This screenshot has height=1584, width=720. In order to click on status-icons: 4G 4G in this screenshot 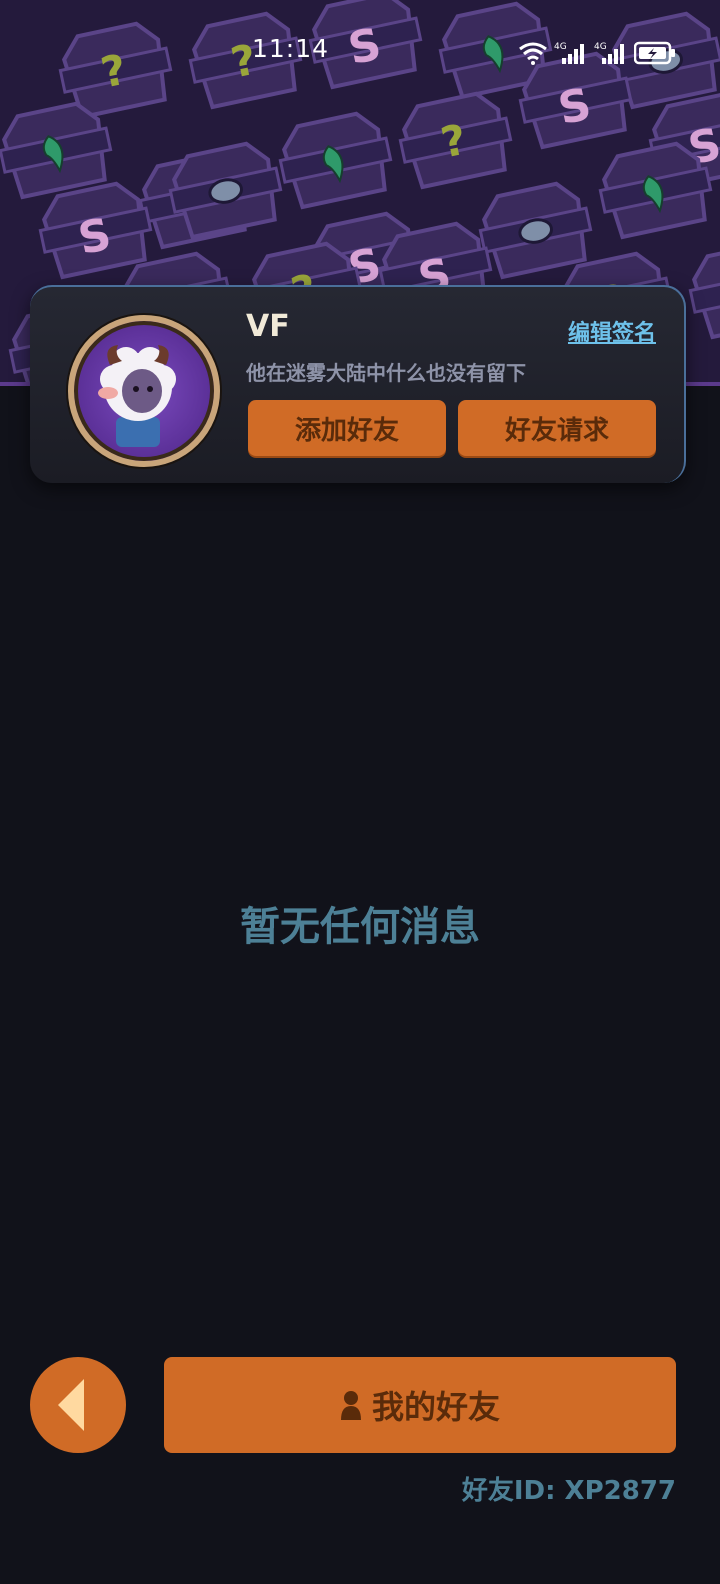, I will do `click(597, 53)`.